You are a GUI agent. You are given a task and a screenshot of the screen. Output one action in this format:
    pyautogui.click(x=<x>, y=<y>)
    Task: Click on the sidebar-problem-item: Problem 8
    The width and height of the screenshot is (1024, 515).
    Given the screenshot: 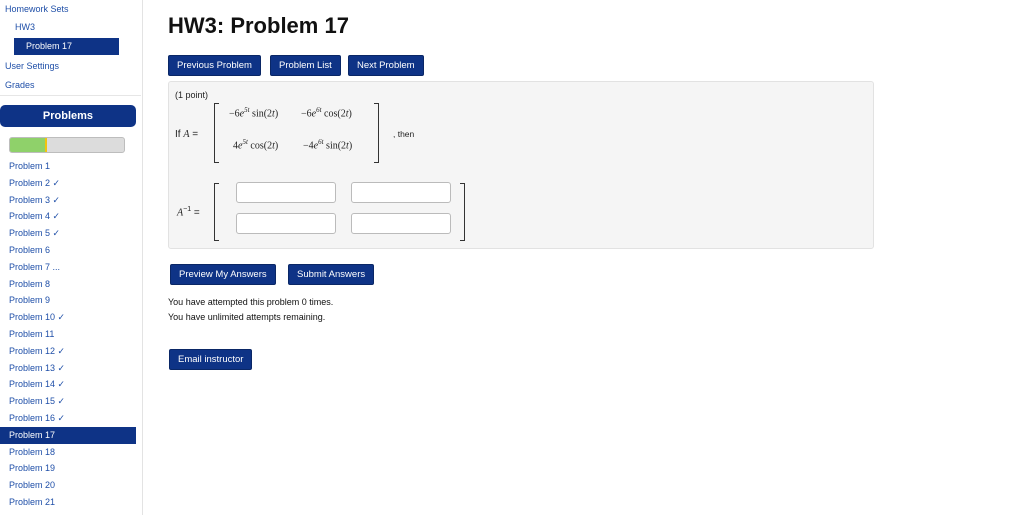 What is the action you would take?
    pyautogui.click(x=70, y=284)
    